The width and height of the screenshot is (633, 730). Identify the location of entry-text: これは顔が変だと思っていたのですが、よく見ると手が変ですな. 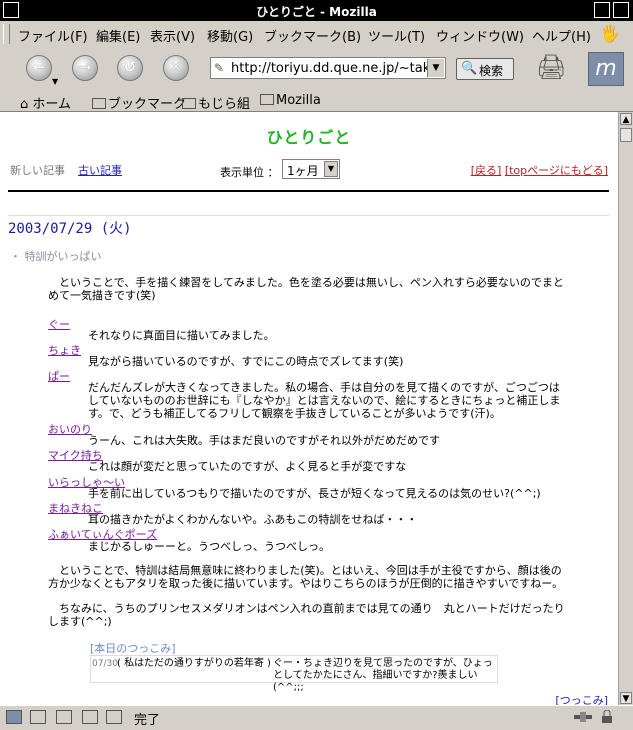
(247, 466).